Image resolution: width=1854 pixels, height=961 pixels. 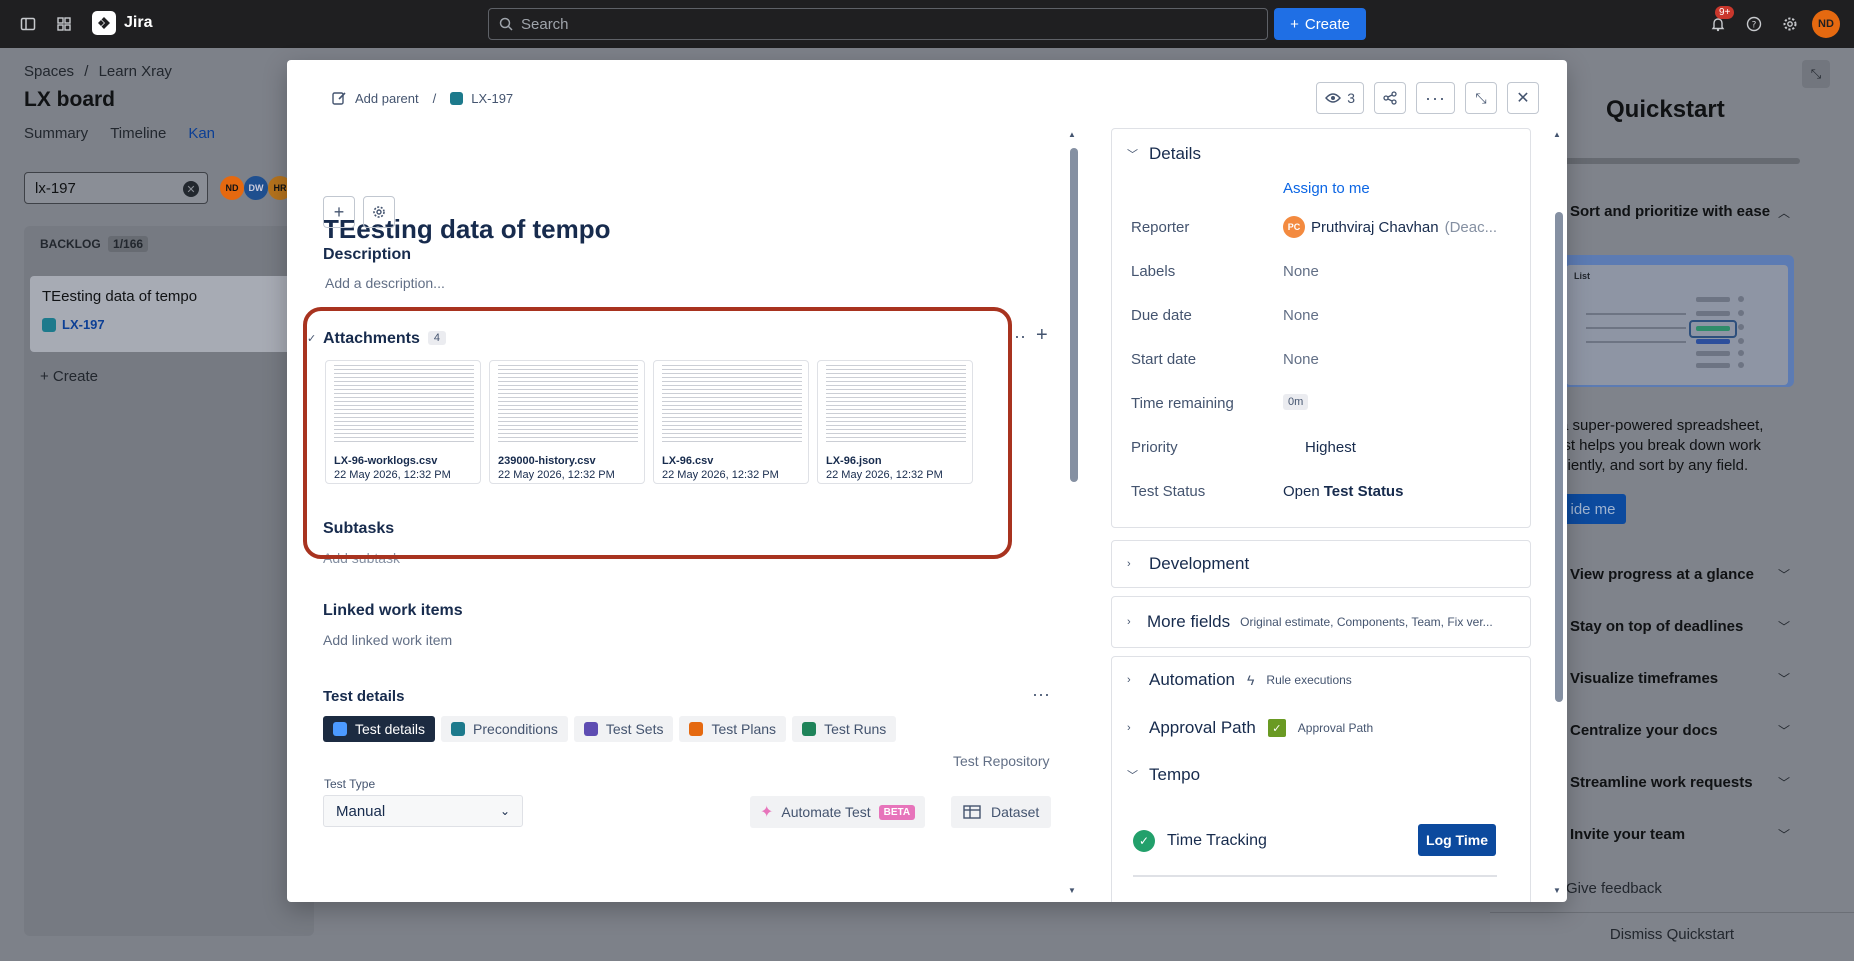 I want to click on field-value-start-date: None, so click(x=1301, y=359).